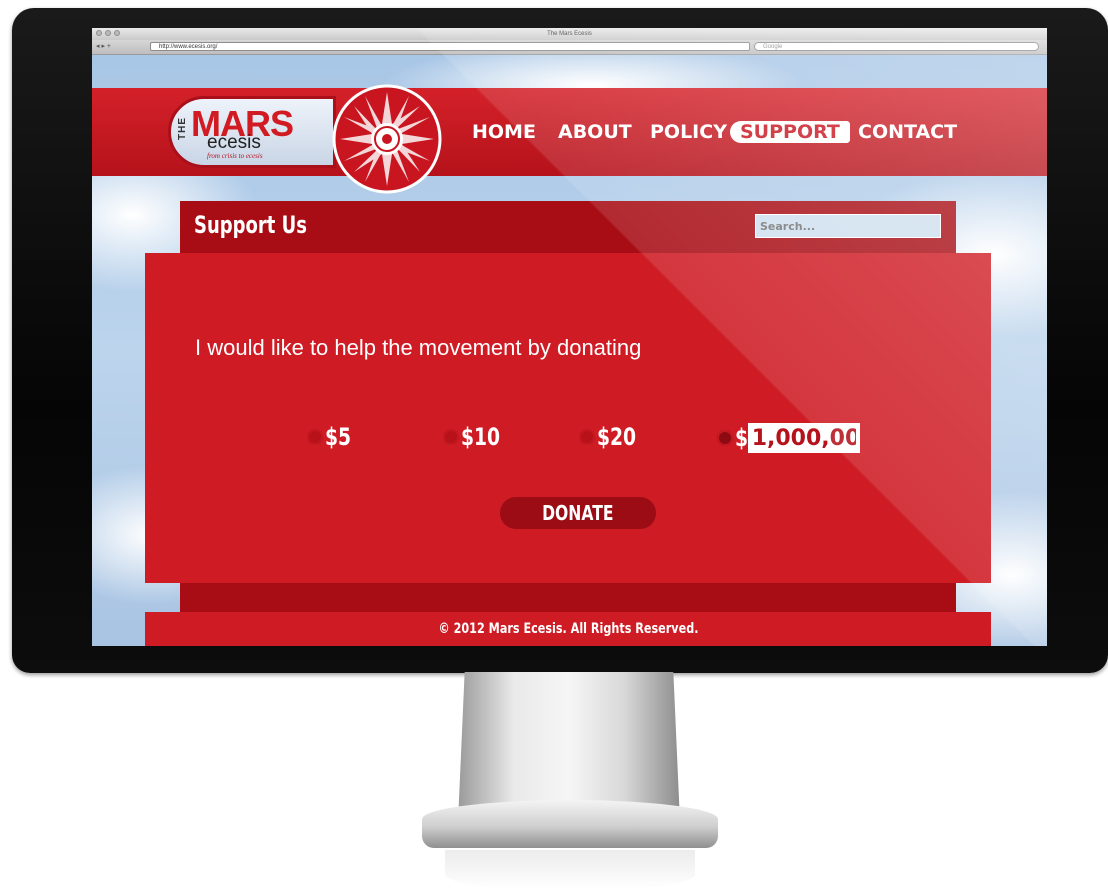 The image size is (1108, 893). Describe the element at coordinates (117, 33) in the screenshot. I see `zoom-window-button` at that location.